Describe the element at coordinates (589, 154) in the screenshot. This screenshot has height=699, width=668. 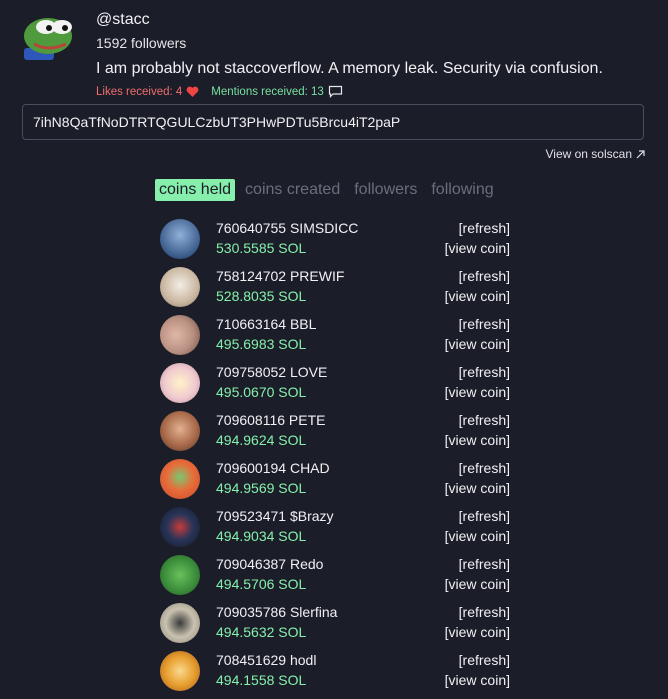
I see `solscan-label: View on solscan` at that location.